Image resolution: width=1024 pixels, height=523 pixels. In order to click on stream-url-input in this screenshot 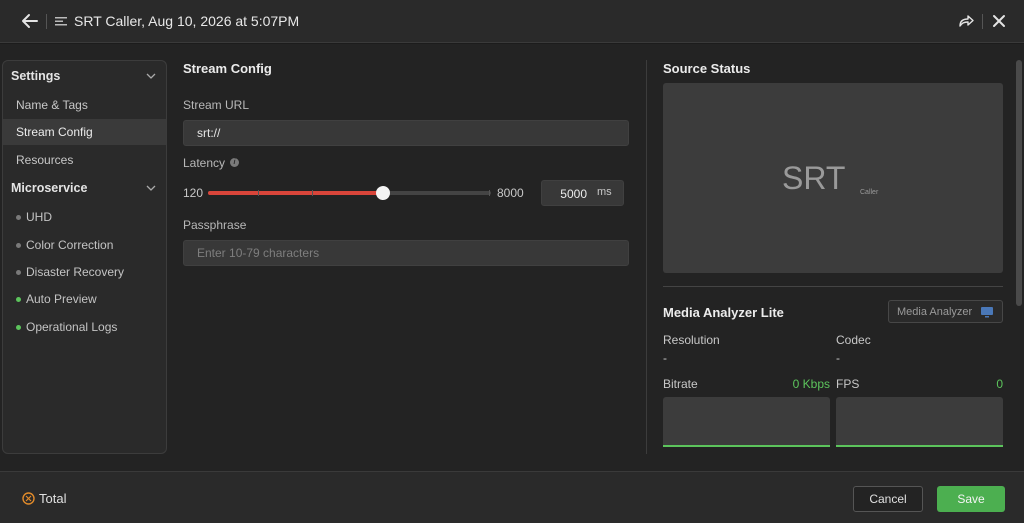, I will do `click(406, 133)`.